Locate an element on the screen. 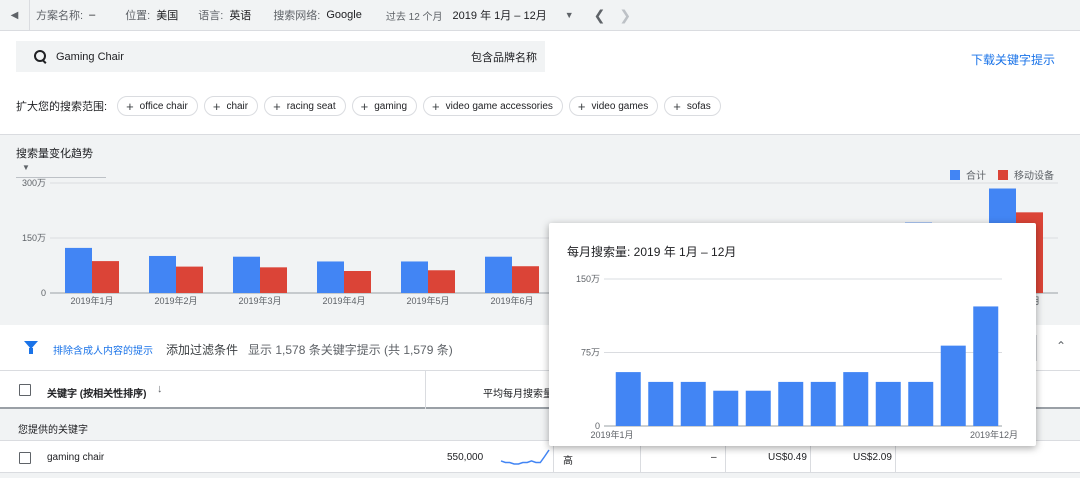 This screenshot has width=1080, height=478. exclude-adult-filter: 排除含成人内容的提示 is located at coordinates (103, 349).